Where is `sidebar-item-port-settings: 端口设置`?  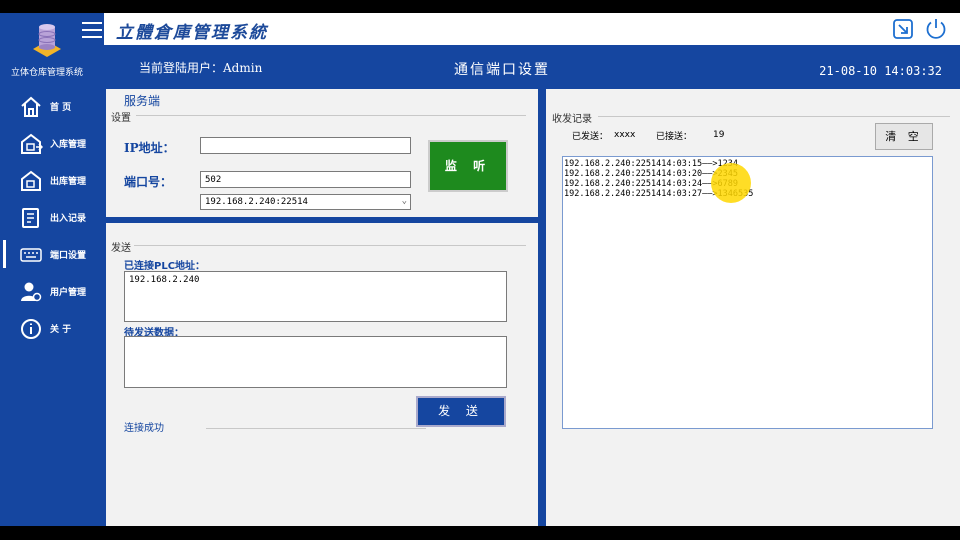
sidebar-item-port-settings: 端口设置 is located at coordinates (52, 254).